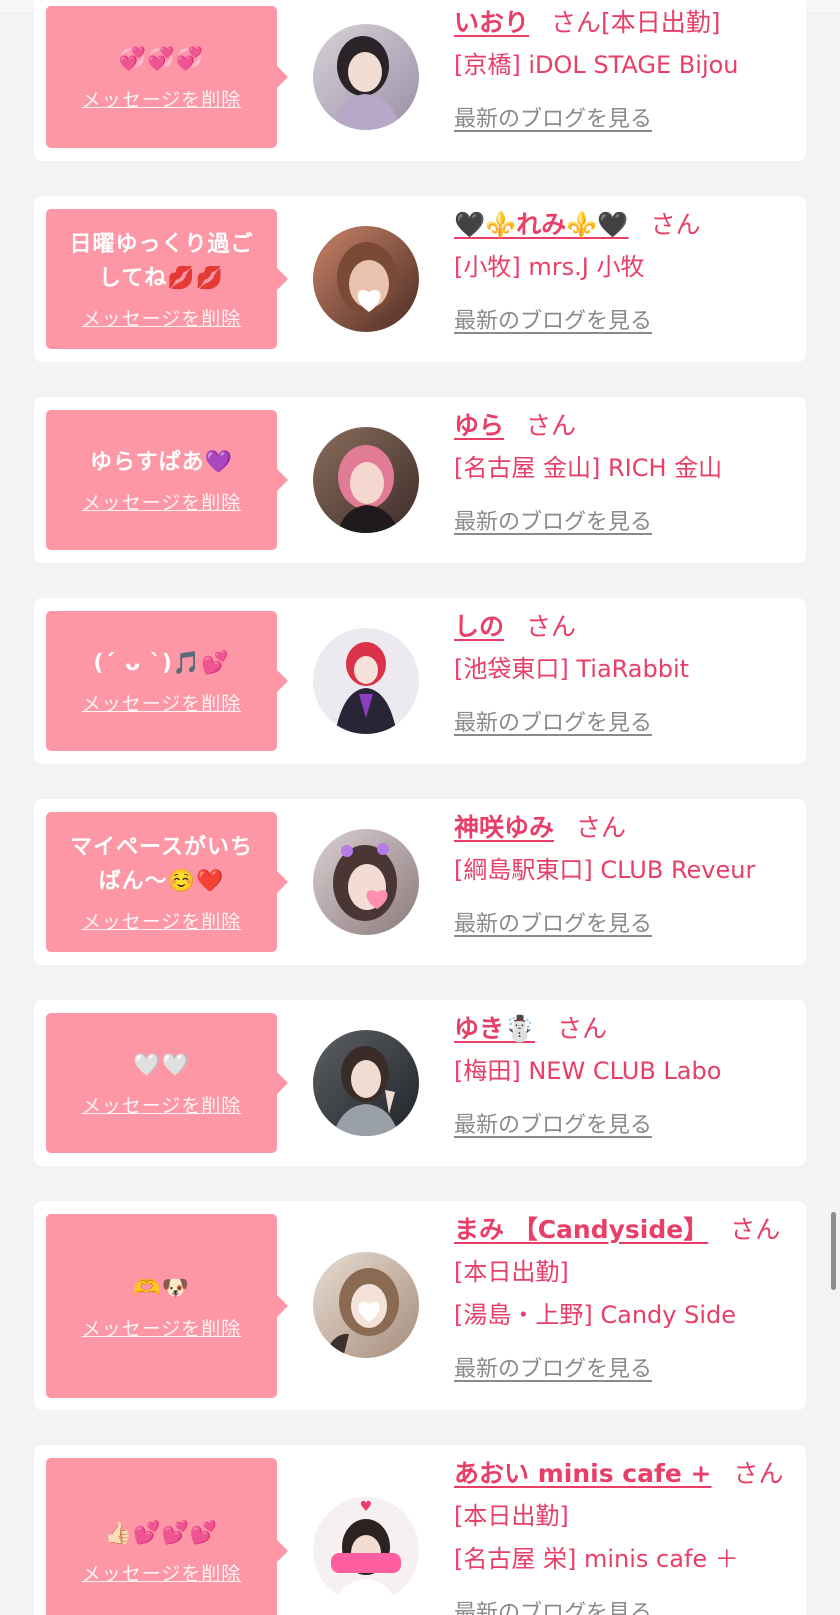  I want to click on name-row: あおい minis cafe + さん, so click(626, 1474).